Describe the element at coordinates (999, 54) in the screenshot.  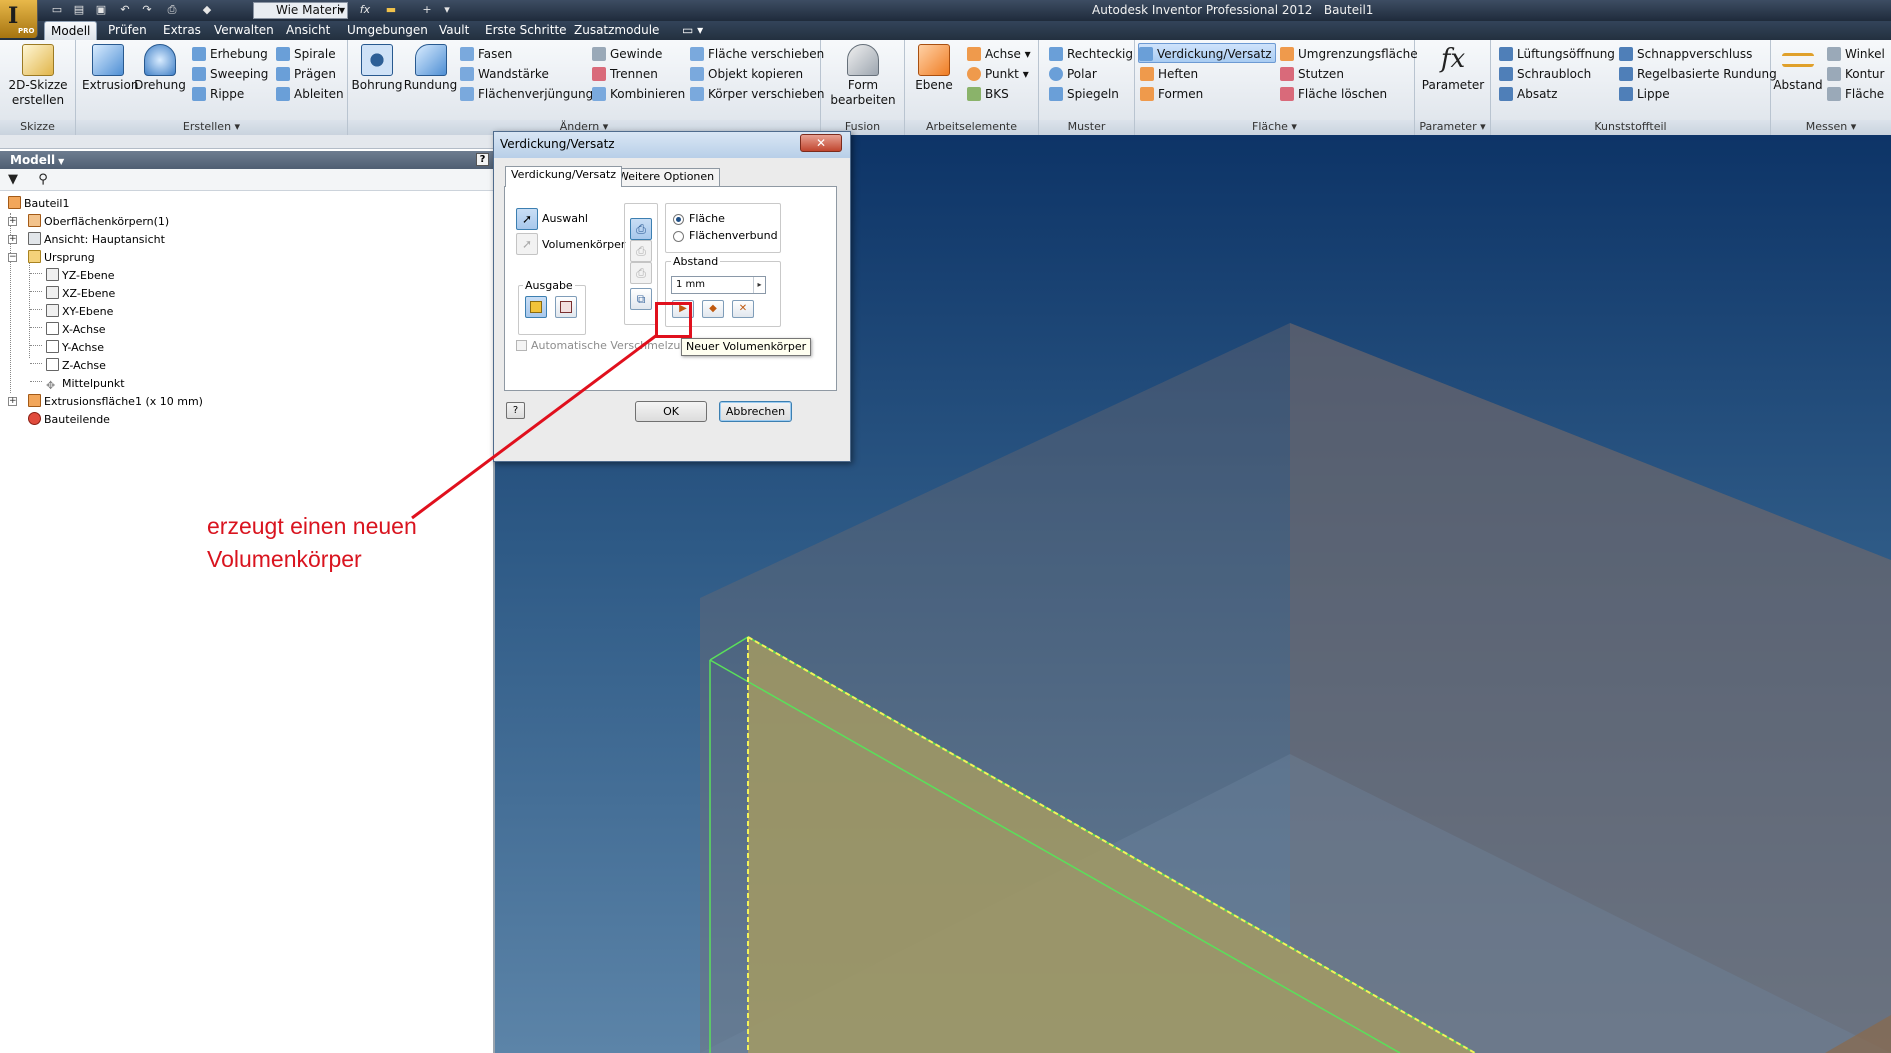
I see `achse-button: Achse ▾` at that location.